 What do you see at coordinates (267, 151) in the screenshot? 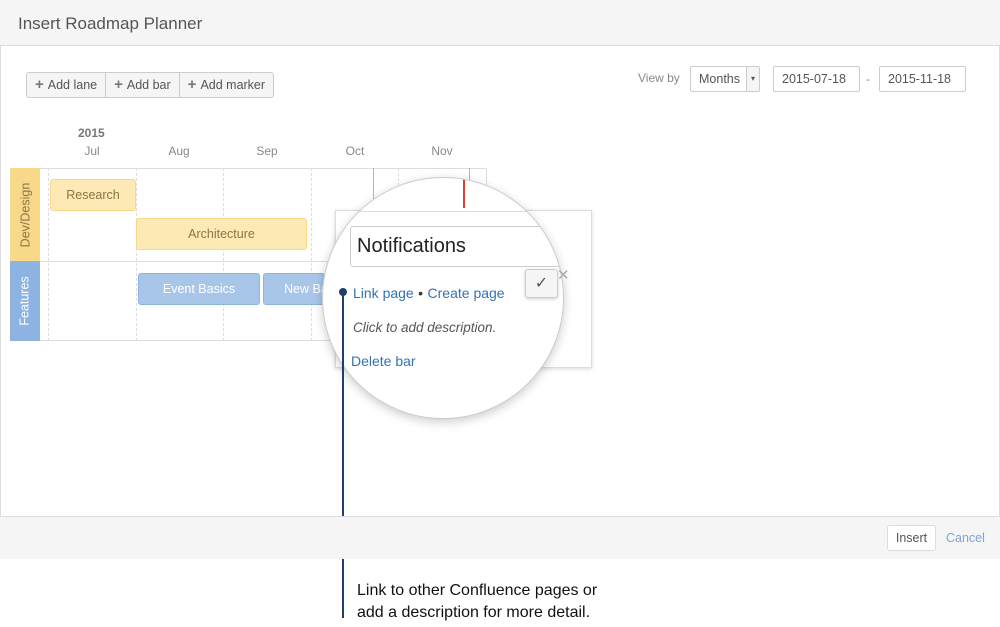
I see `month-label: Sep` at bounding box center [267, 151].